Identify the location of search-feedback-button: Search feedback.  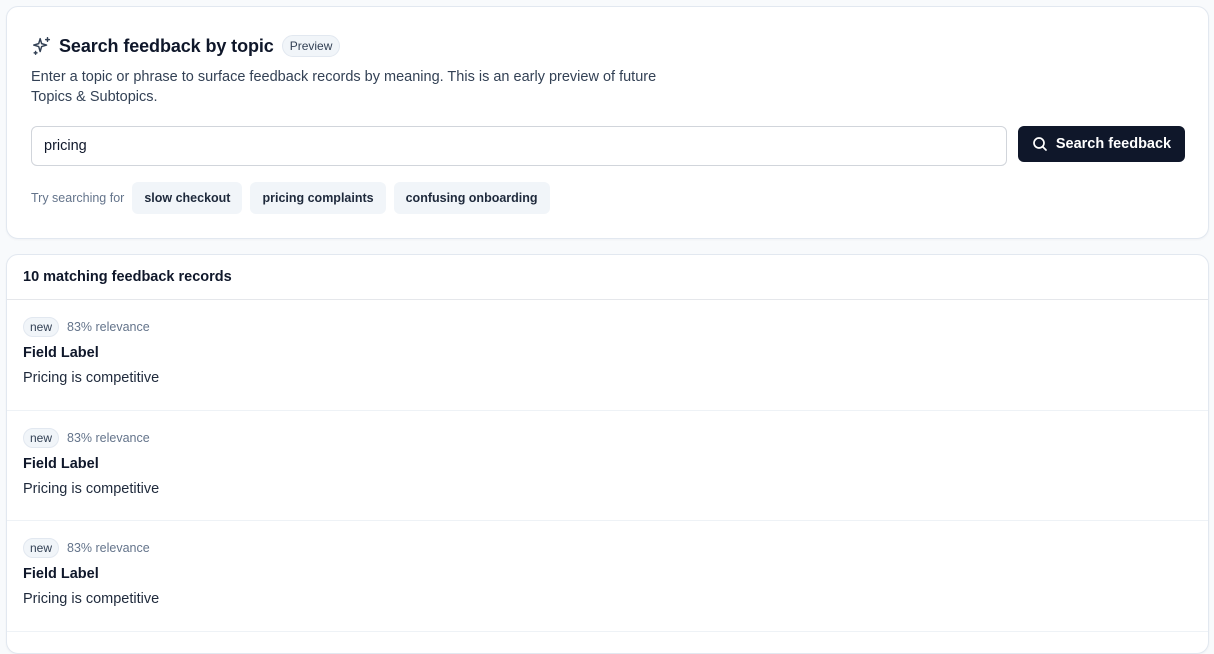
(1101, 144).